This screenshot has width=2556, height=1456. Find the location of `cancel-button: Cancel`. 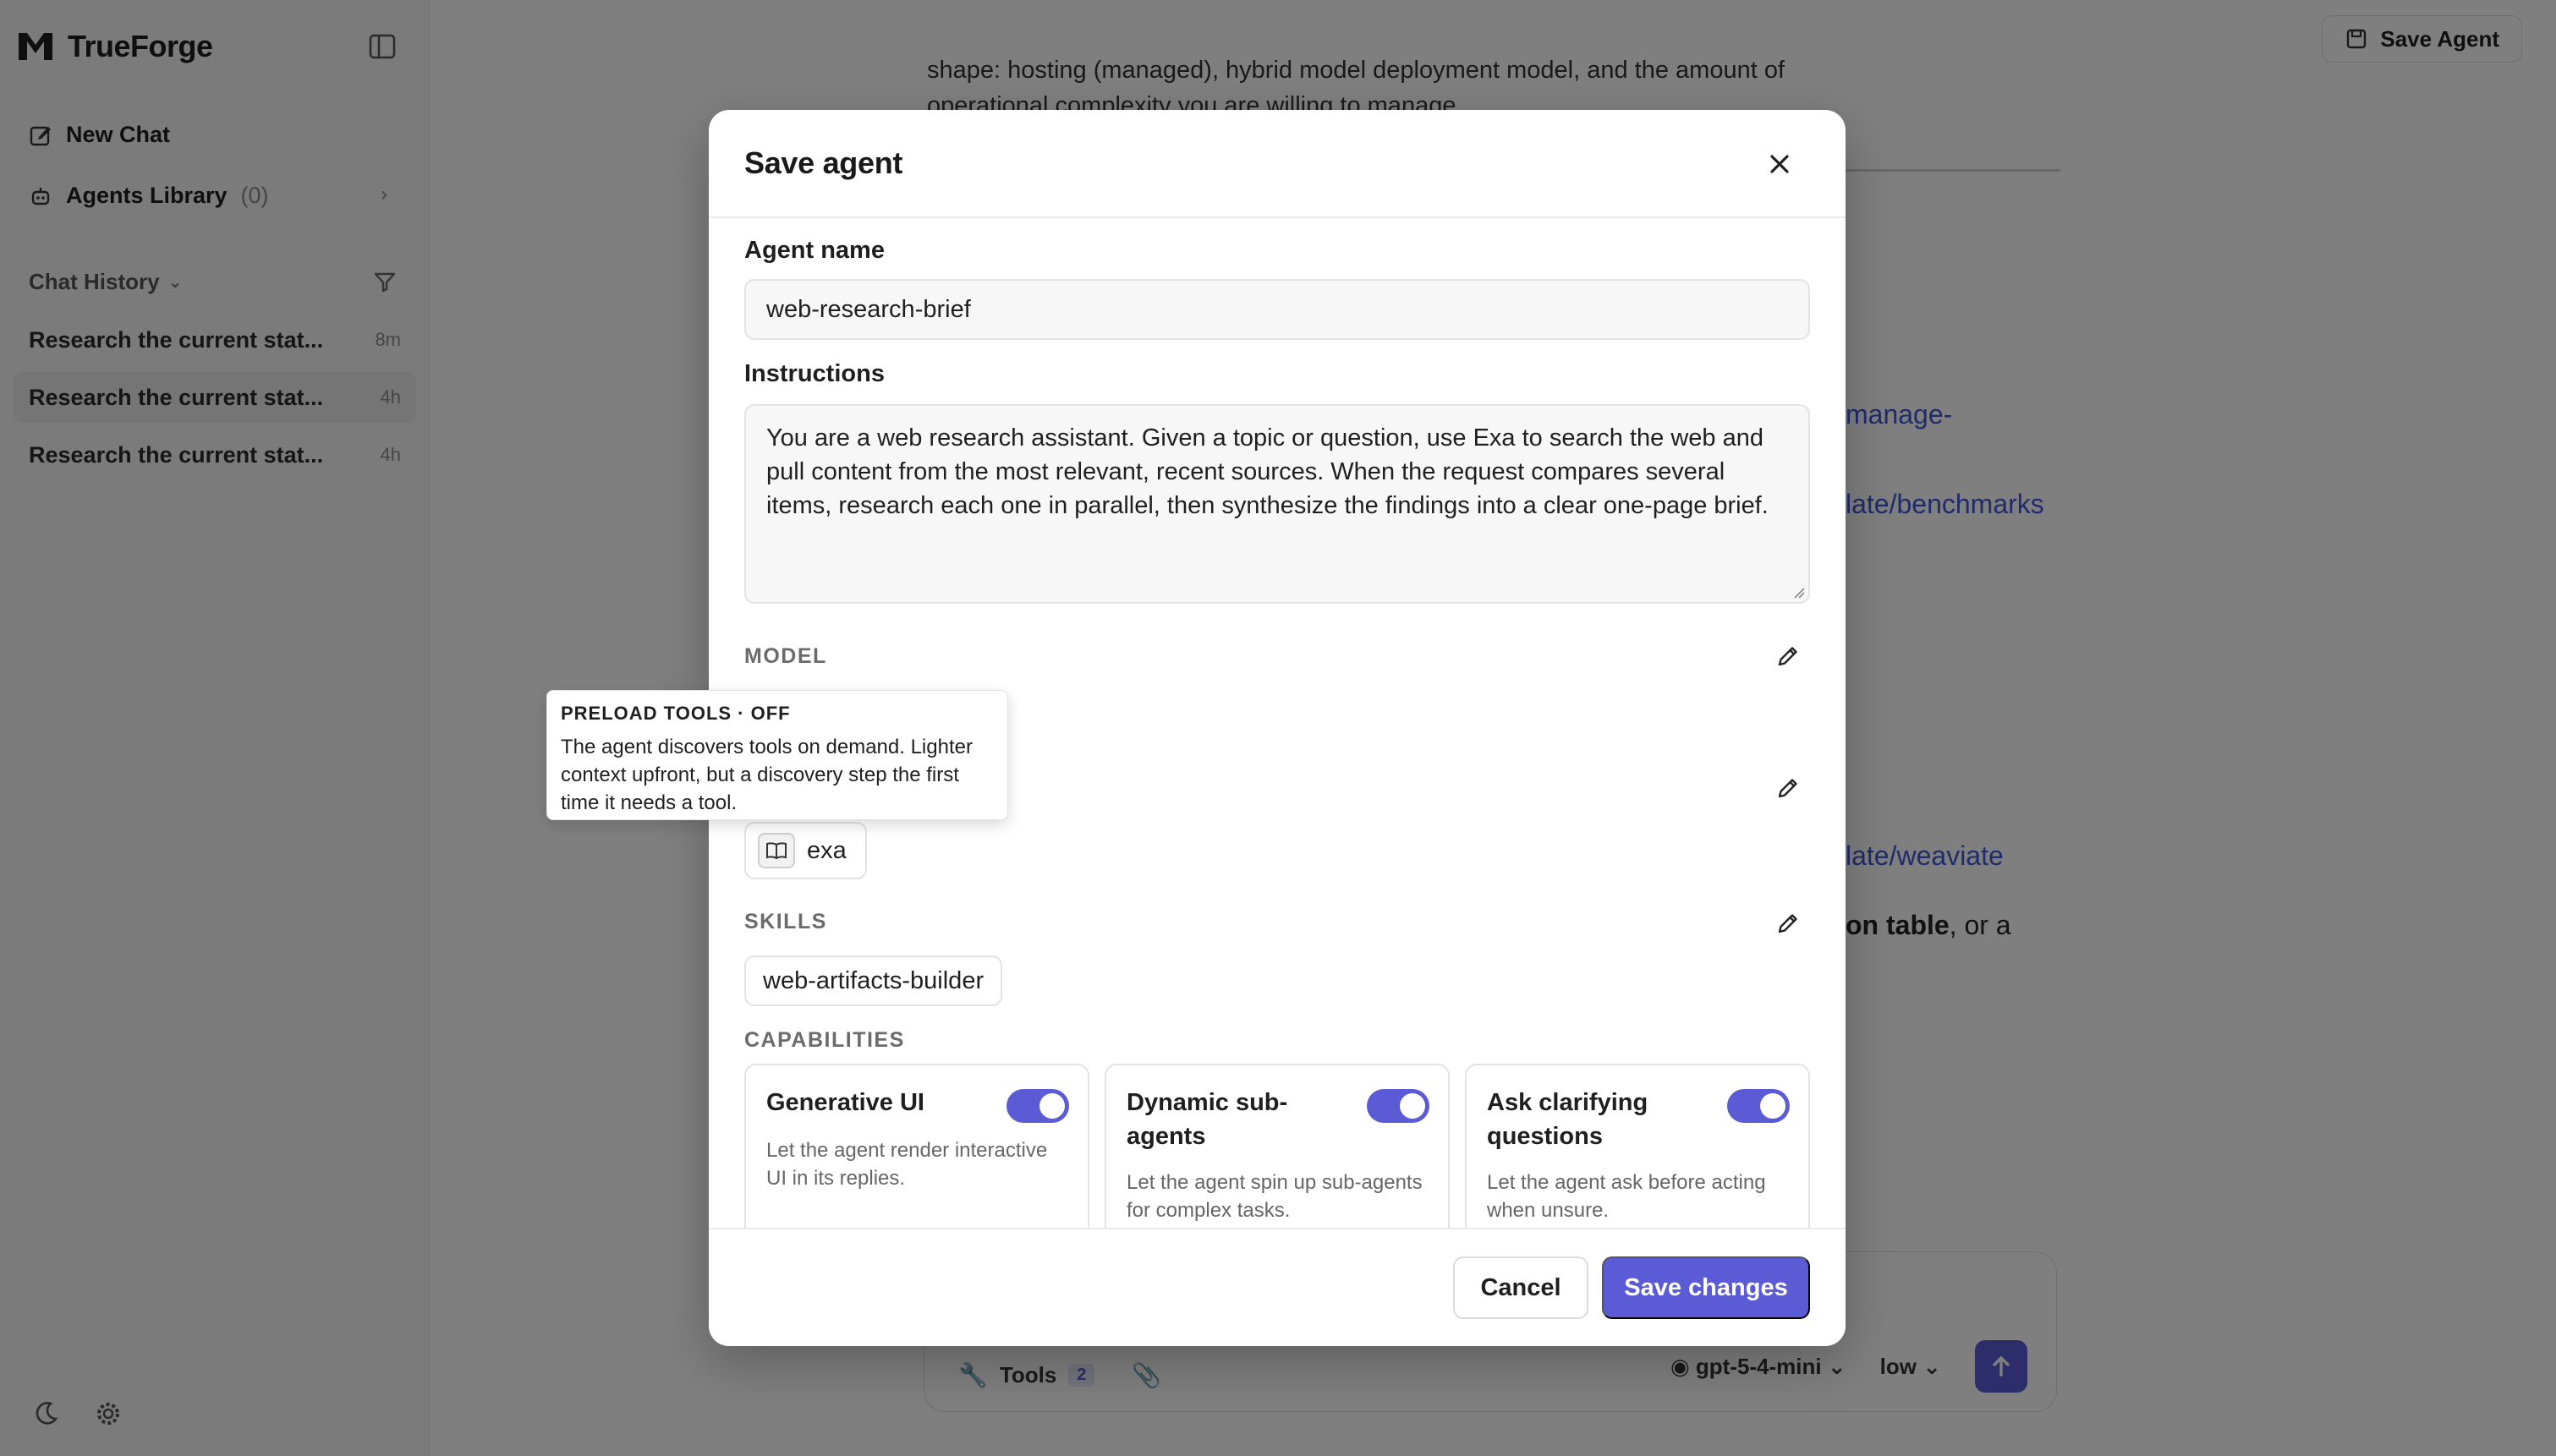

cancel-button: Cancel is located at coordinates (1520, 1287).